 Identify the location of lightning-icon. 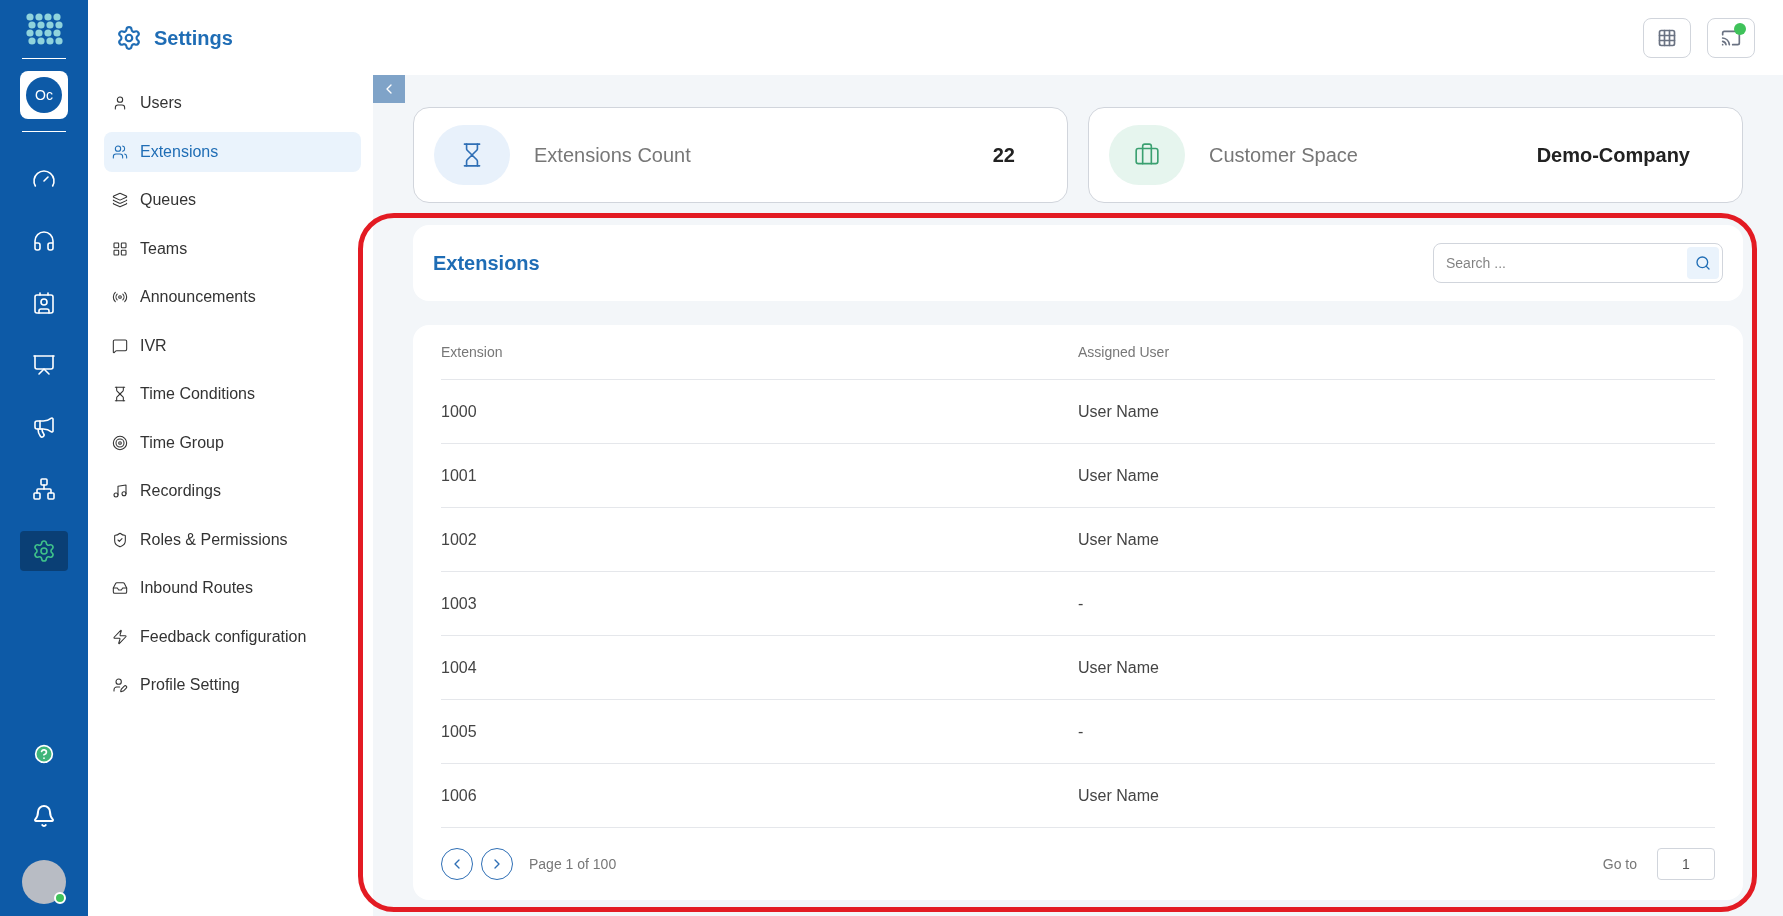
(120, 636).